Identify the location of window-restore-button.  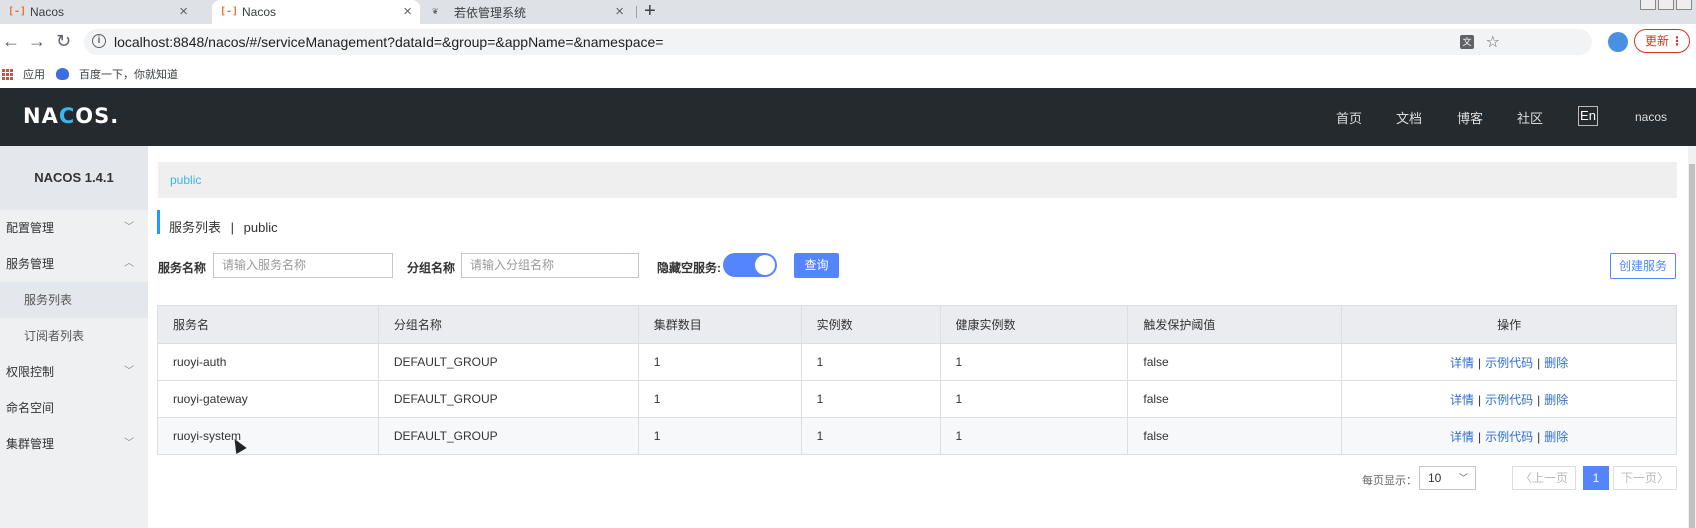
(1666, 5).